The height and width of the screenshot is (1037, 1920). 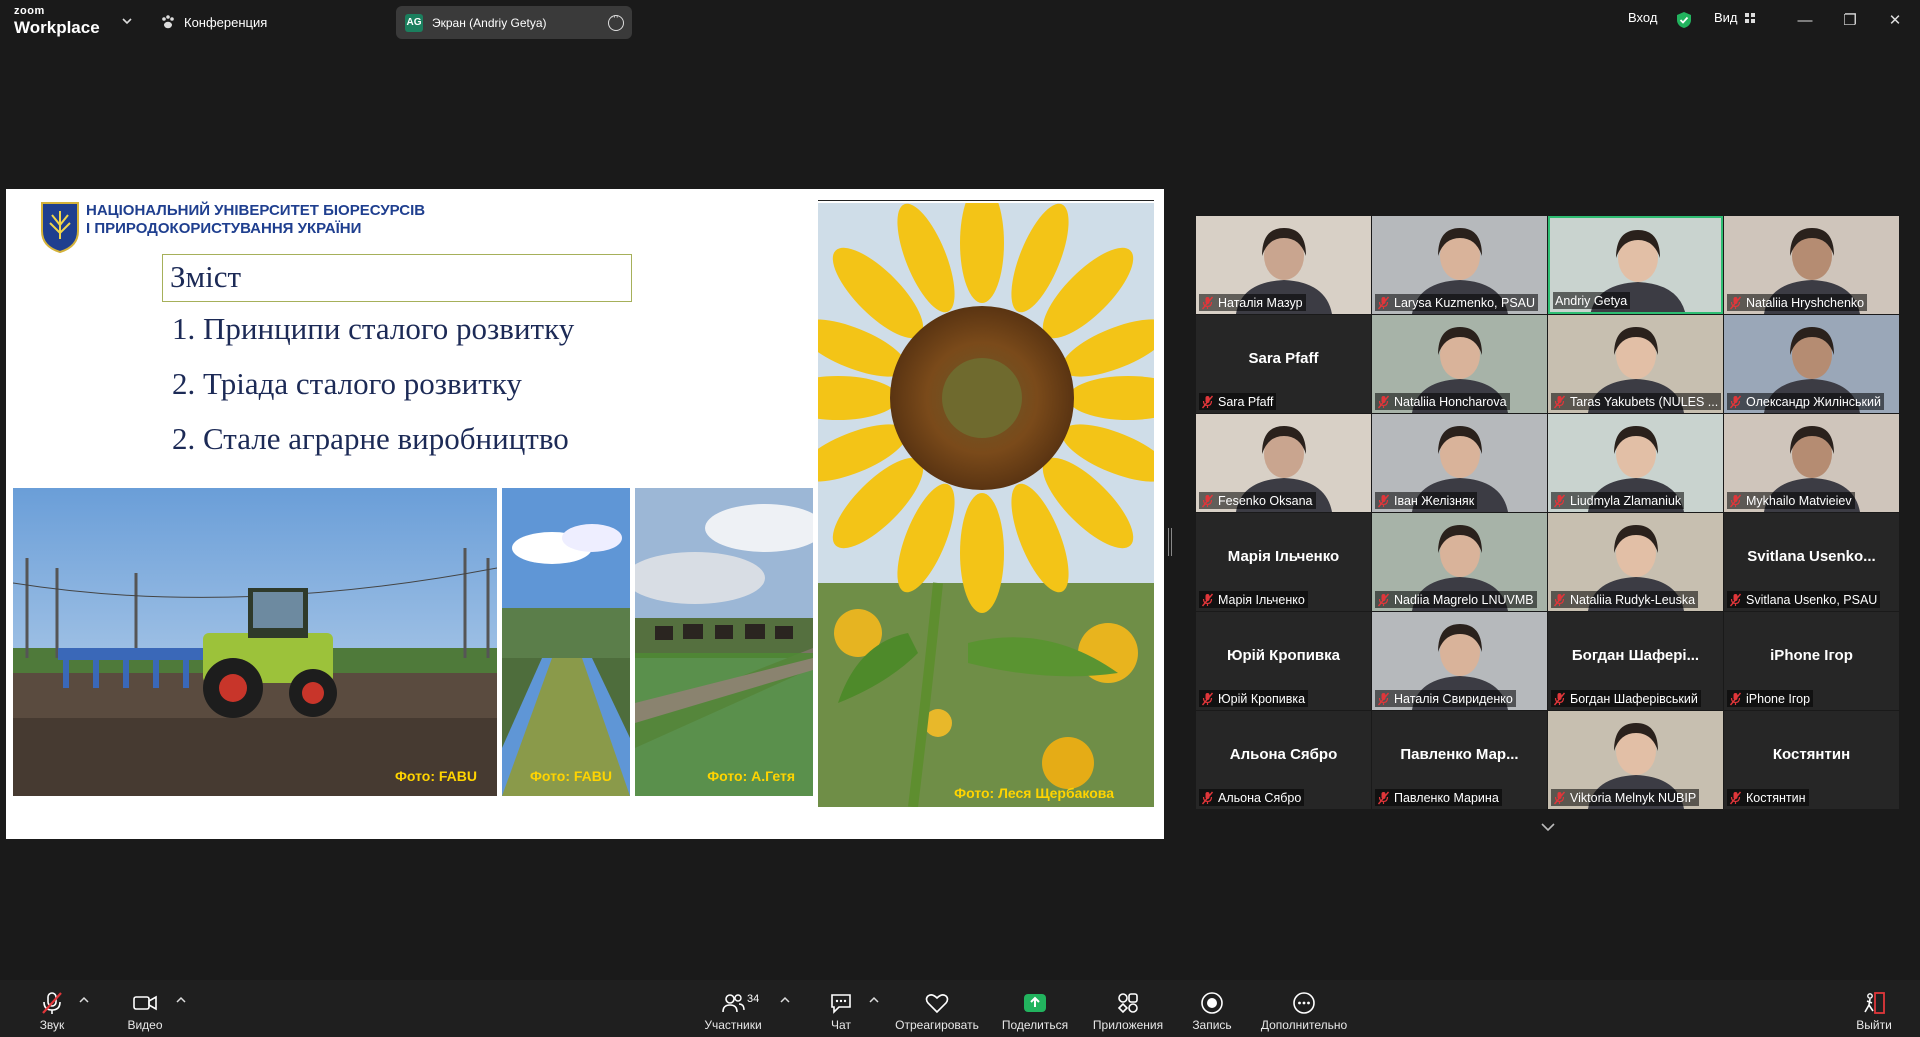 What do you see at coordinates (181, 1000) in the screenshot?
I see `video-options-caret-icon` at bounding box center [181, 1000].